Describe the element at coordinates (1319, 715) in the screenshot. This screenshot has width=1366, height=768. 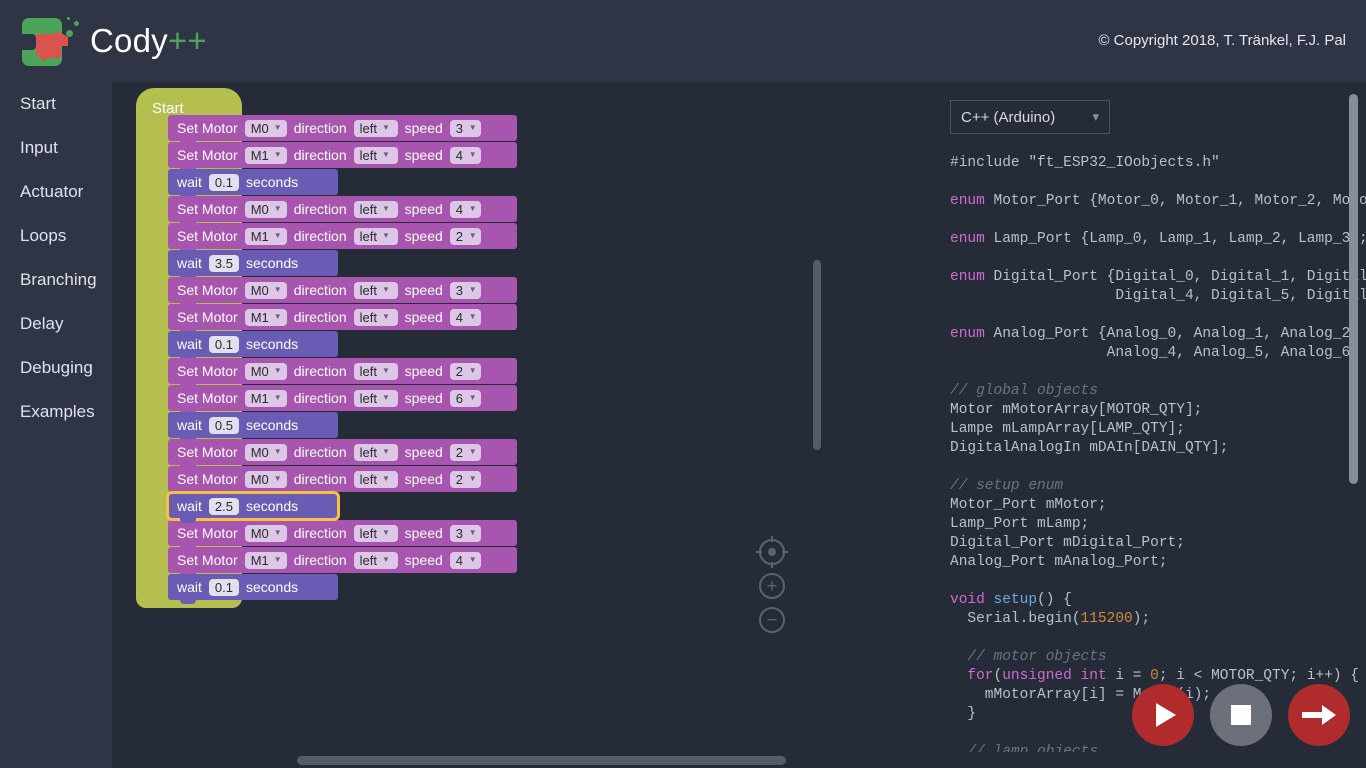
I see `step-button` at that location.